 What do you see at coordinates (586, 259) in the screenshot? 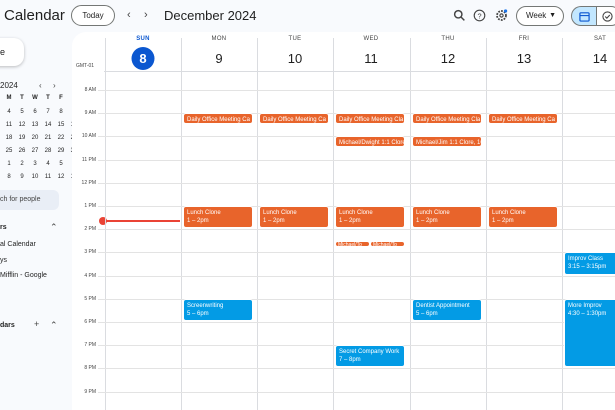
I see `event-title: Improv Class` at bounding box center [586, 259].